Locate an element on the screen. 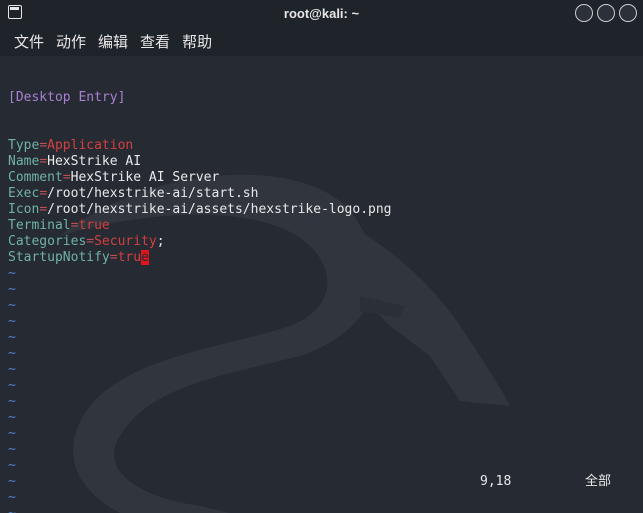 This screenshot has height=513, width=643. scroll-position: 全部 is located at coordinates (598, 481).